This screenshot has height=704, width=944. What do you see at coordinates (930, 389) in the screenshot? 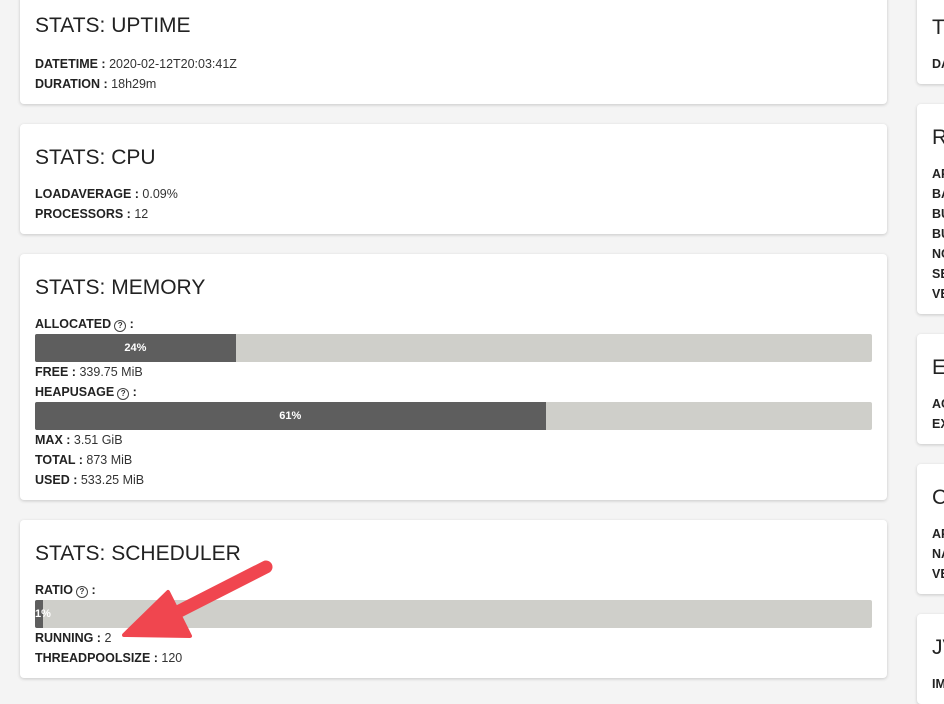
I see `right-card-3: E AC EX` at bounding box center [930, 389].